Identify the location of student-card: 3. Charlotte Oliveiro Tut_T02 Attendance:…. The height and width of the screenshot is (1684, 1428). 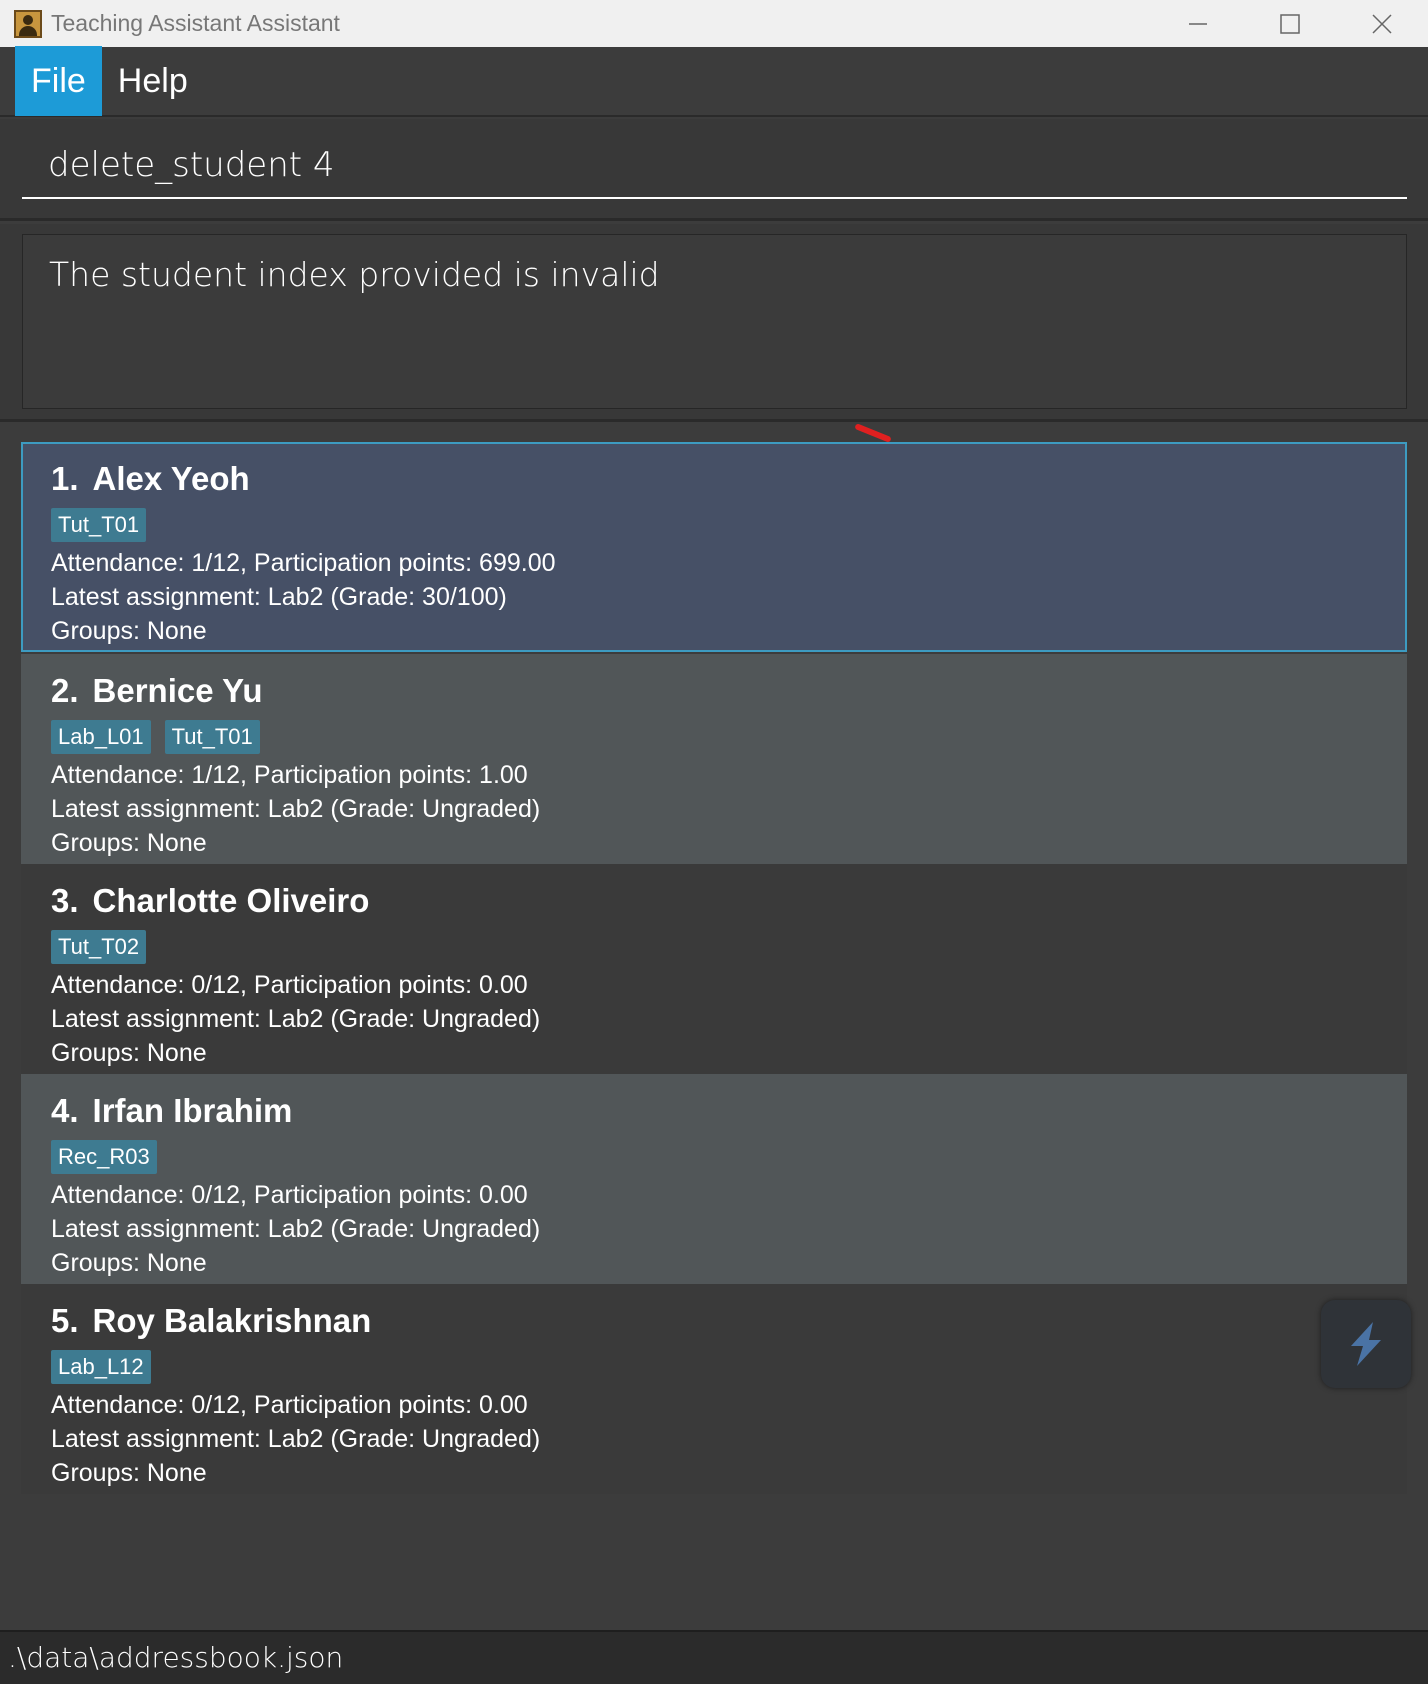
(714, 969).